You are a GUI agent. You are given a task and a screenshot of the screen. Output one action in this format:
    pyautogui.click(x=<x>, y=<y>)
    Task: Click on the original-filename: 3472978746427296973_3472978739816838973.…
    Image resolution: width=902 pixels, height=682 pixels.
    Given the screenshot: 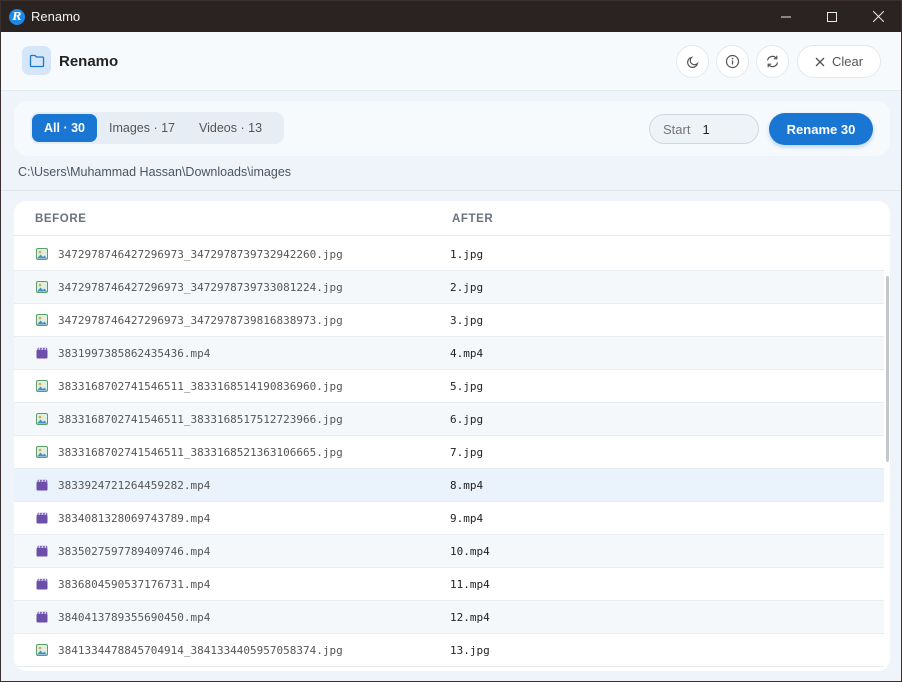 What is the action you would take?
    pyautogui.click(x=200, y=320)
    